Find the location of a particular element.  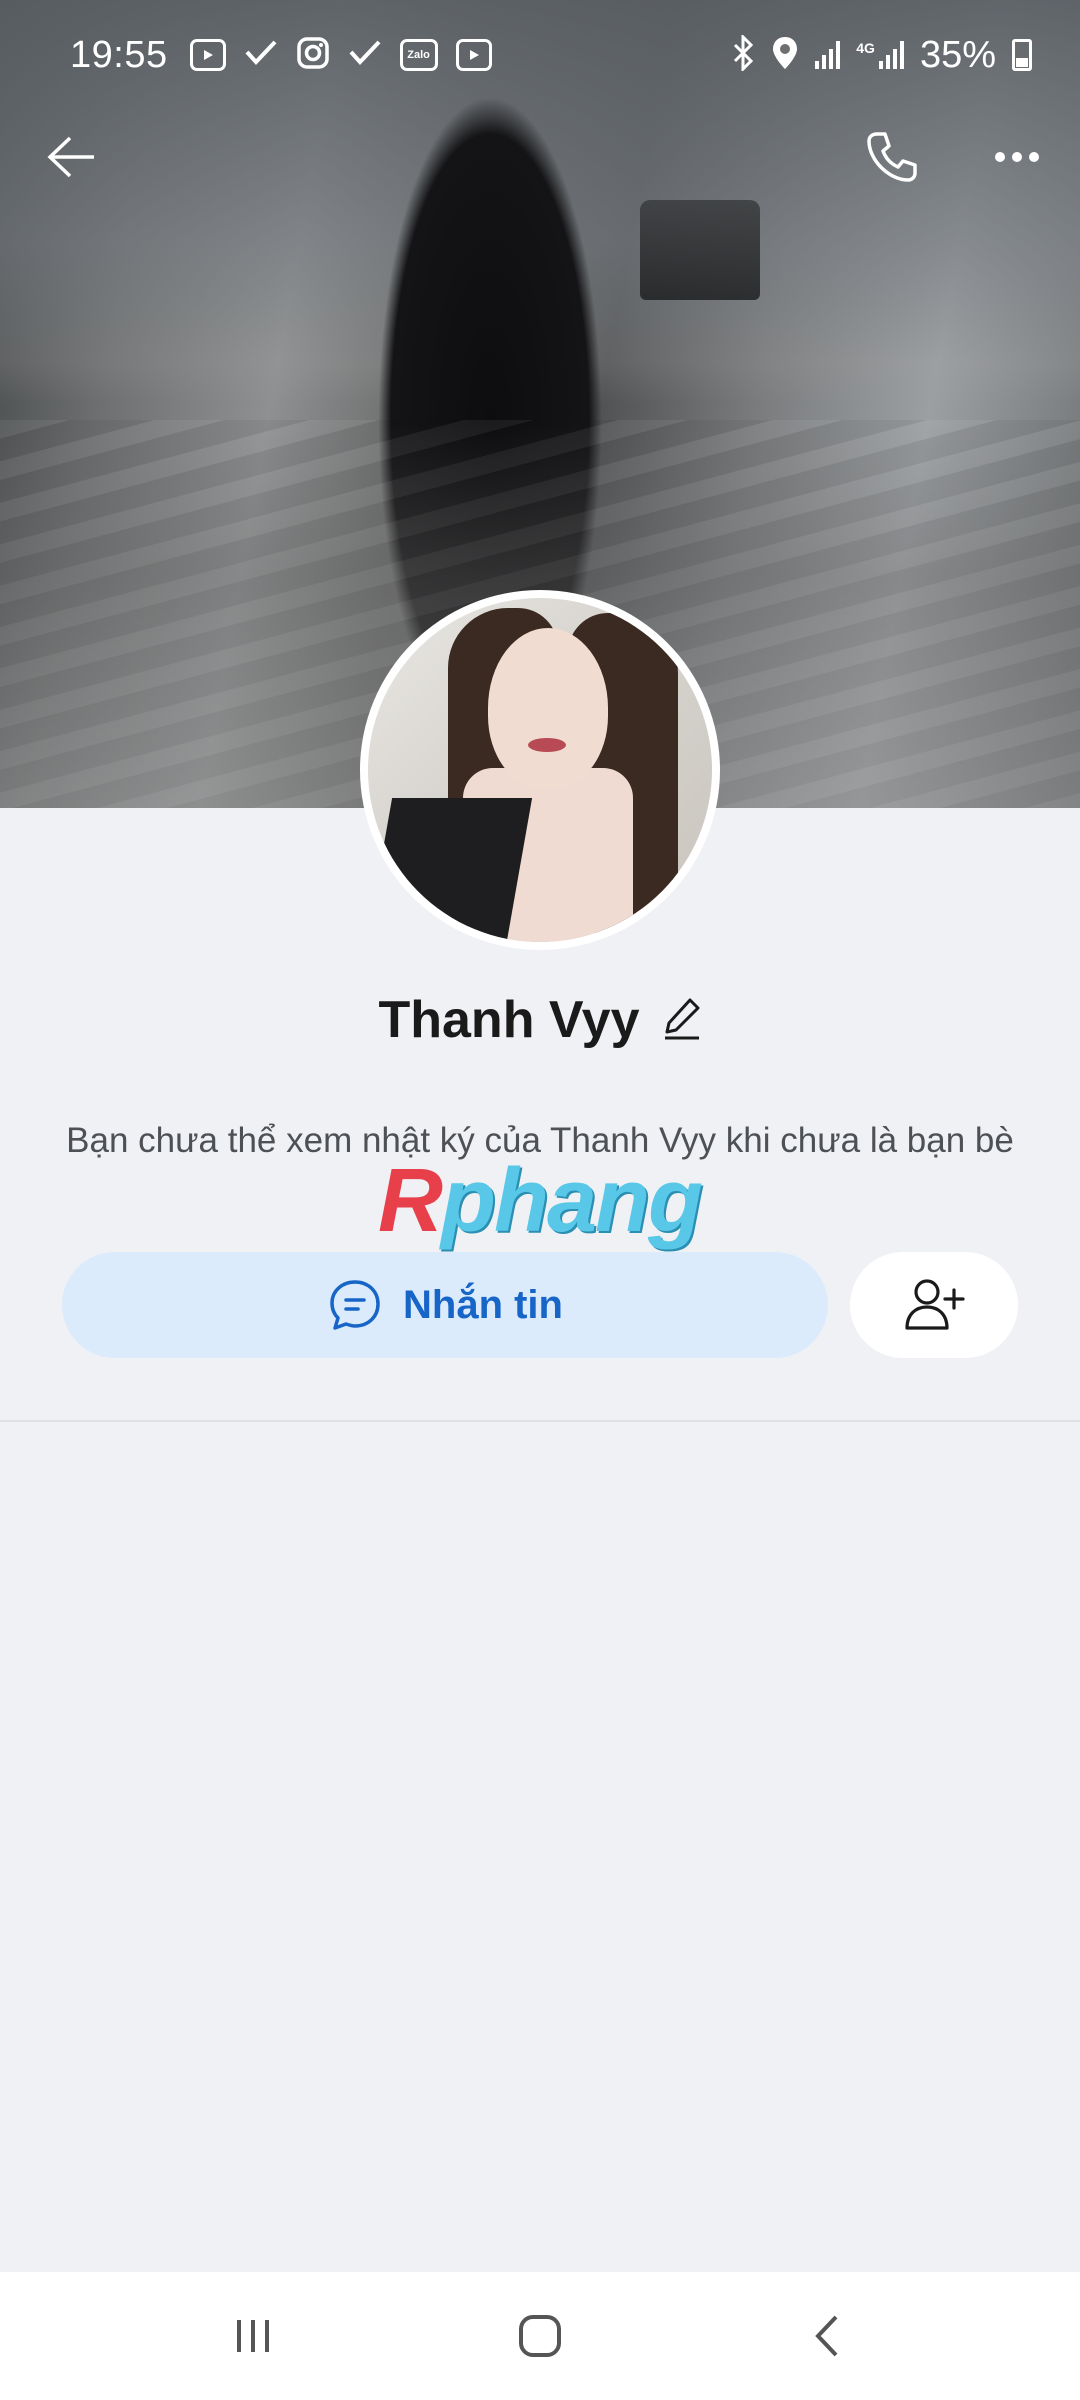

status-bar: 19:55 Zalo 4G 35% is located at coordinates (540, 55).